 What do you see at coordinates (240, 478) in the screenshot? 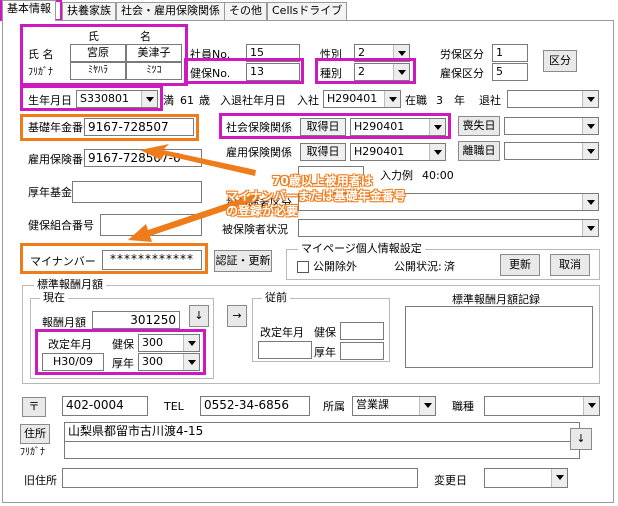
I see `old-address-field` at bounding box center [240, 478].